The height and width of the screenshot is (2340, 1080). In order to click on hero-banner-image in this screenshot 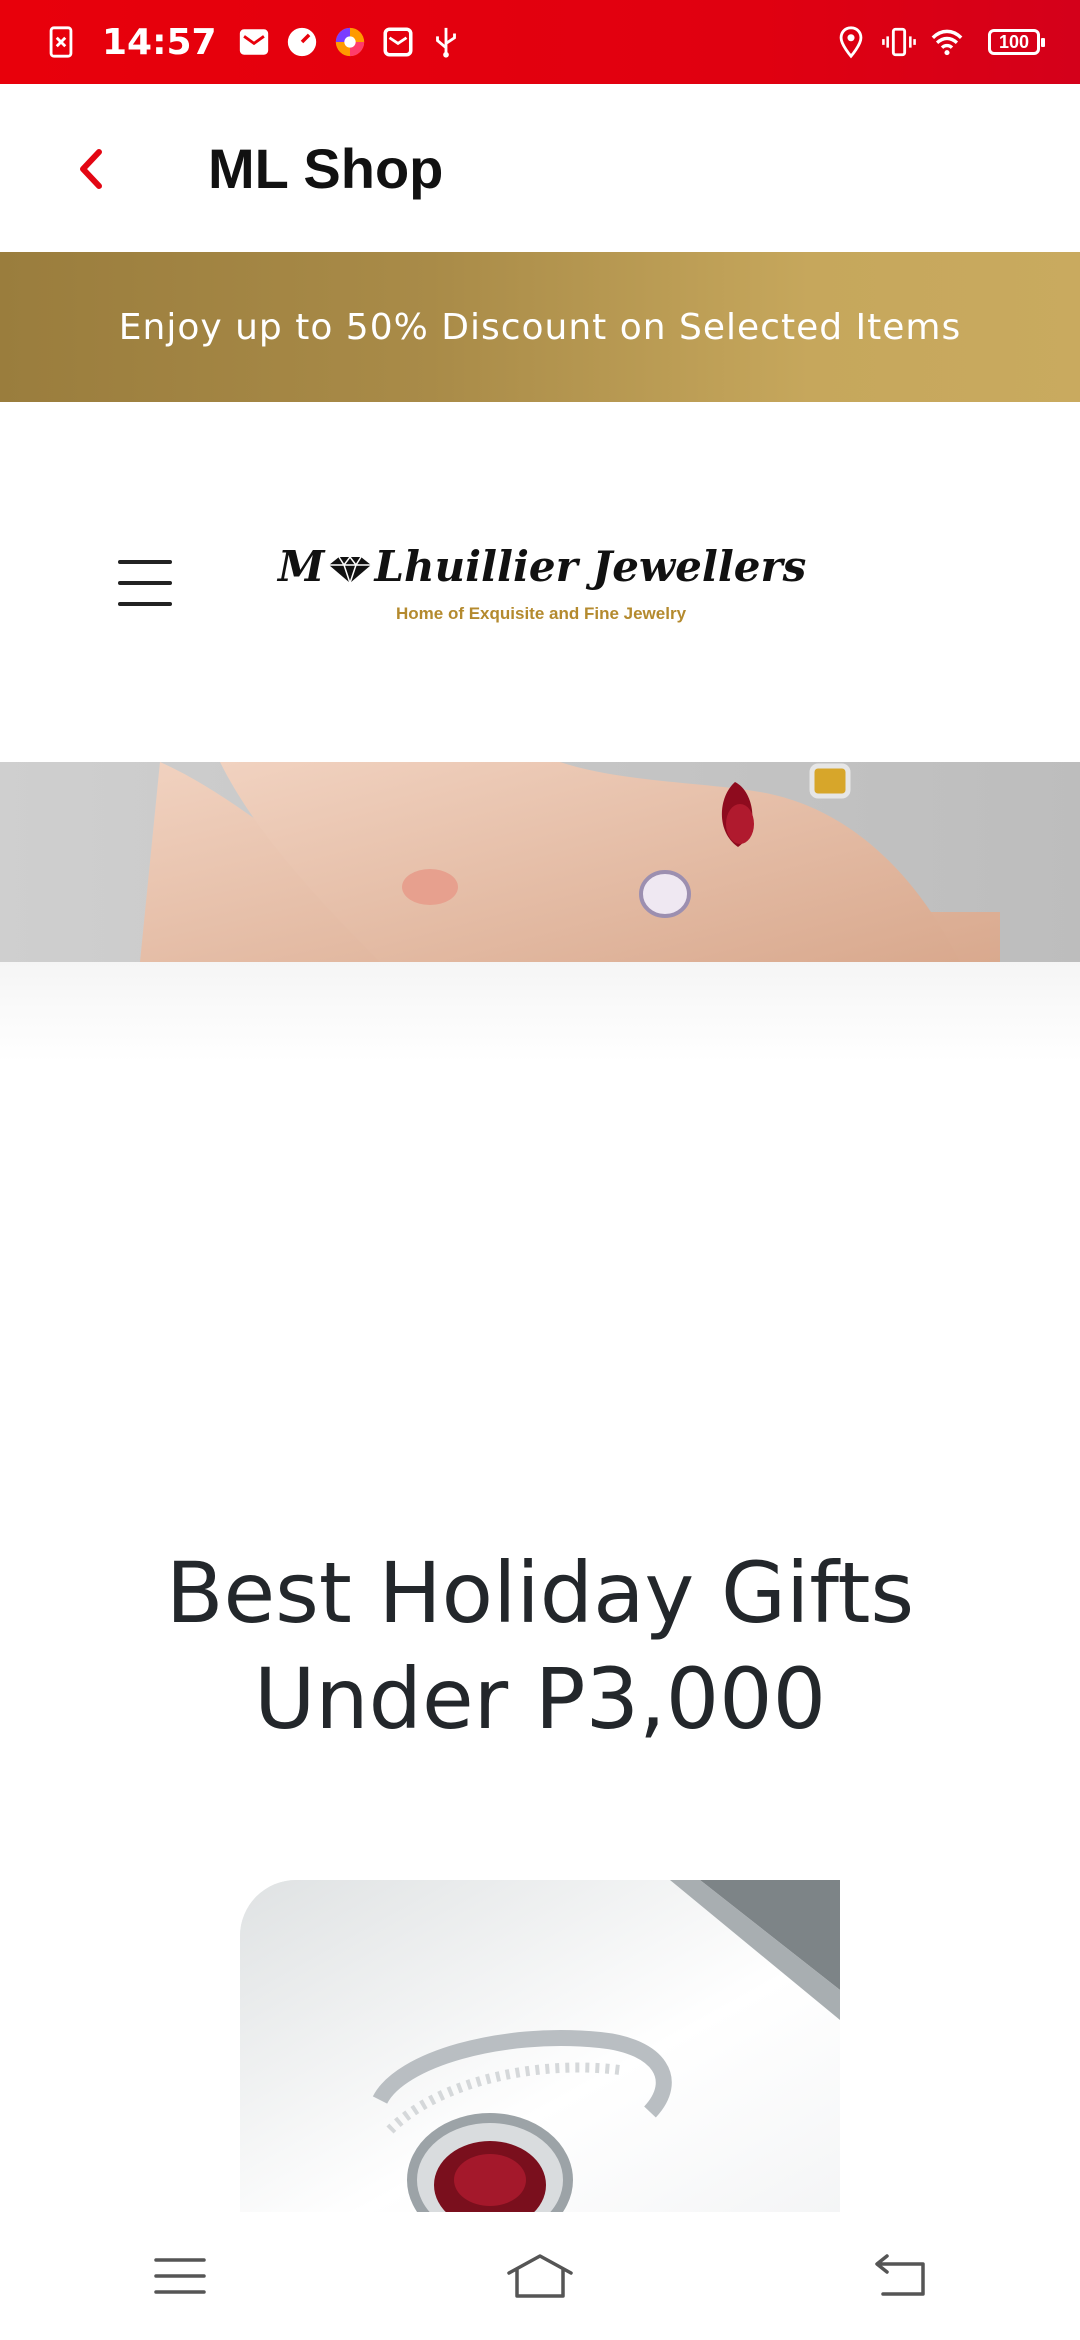, I will do `click(540, 862)`.